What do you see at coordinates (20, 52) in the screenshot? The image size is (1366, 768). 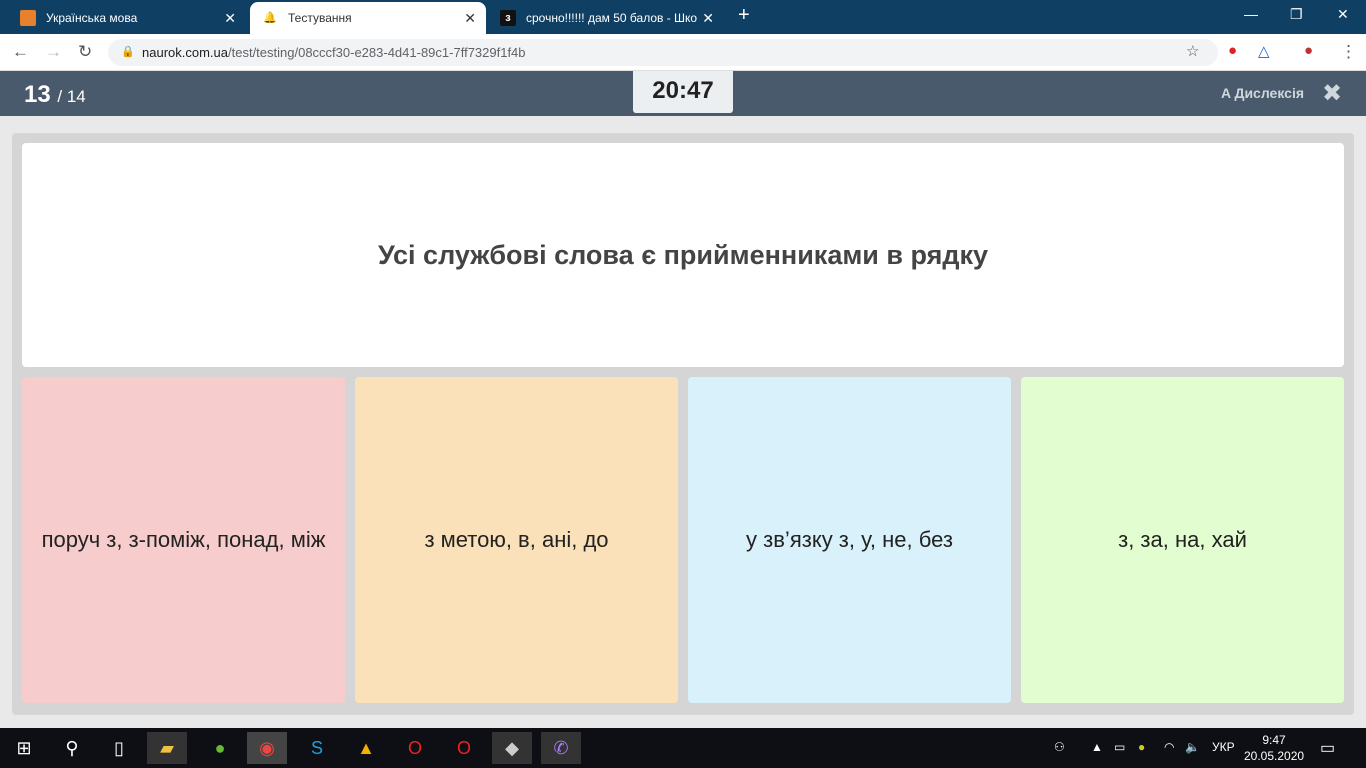 I see `back-icon: ←` at bounding box center [20, 52].